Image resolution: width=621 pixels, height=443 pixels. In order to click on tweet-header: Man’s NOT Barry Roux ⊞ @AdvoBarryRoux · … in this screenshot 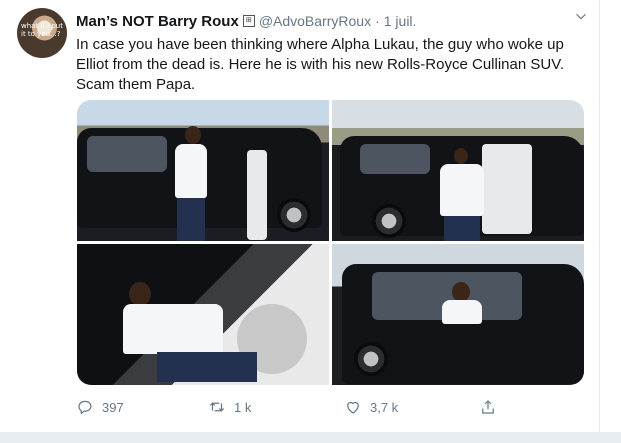, I will do `click(336, 21)`.